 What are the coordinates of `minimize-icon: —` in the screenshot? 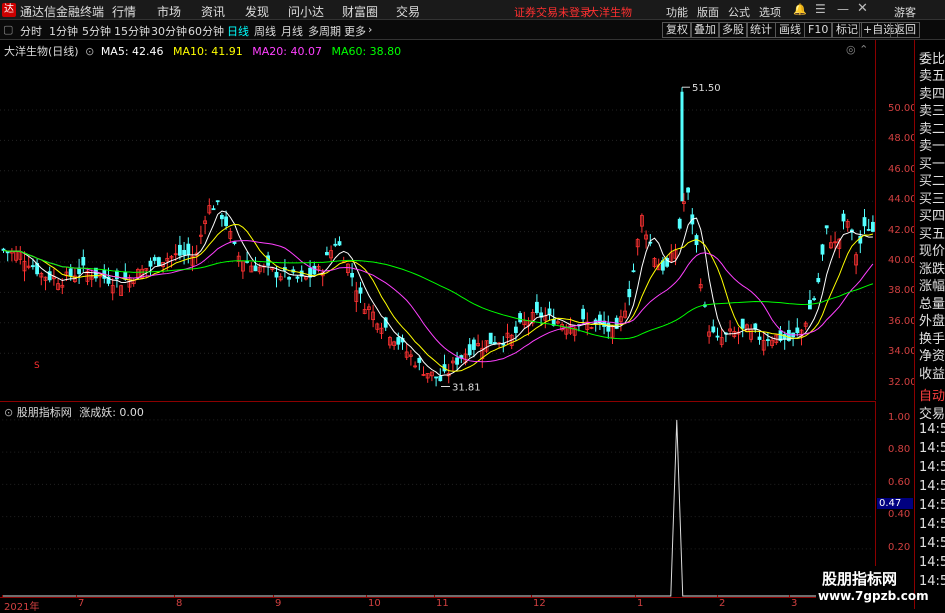 It's located at (843, 9).